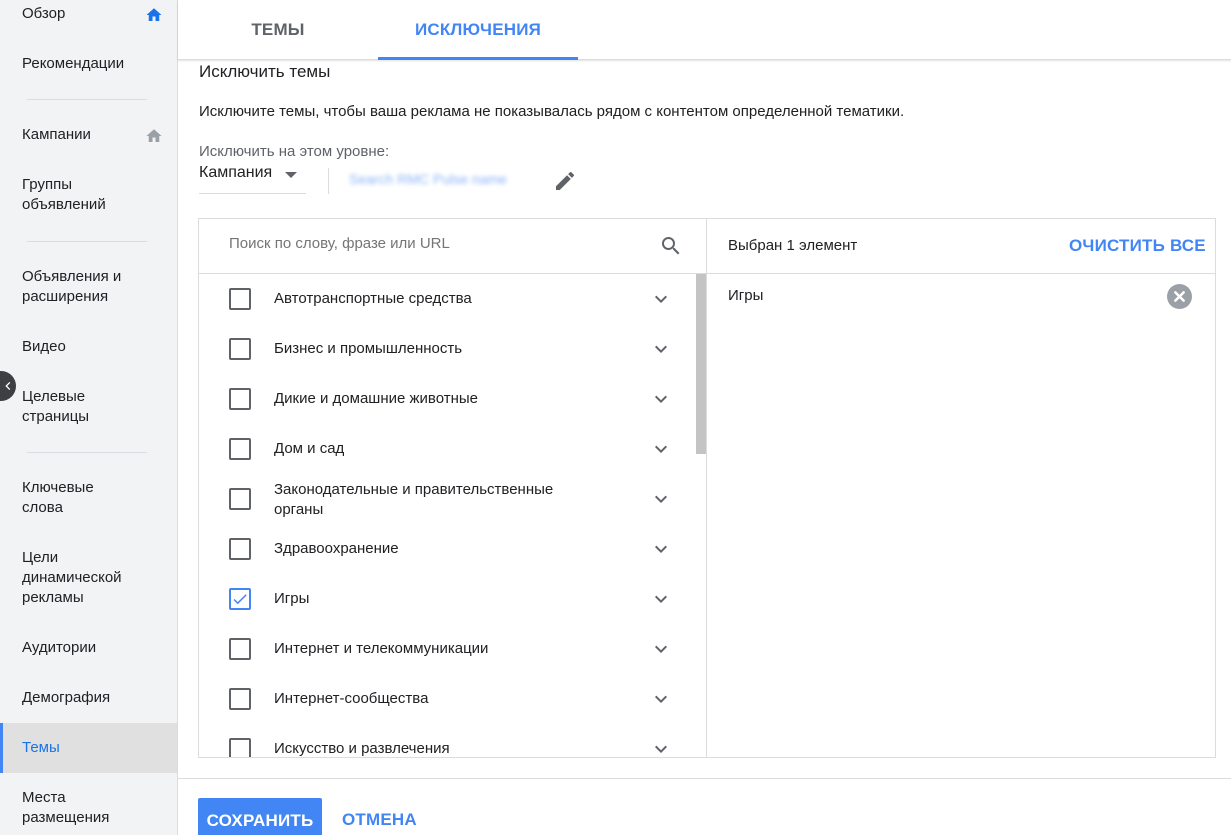  Describe the element at coordinates (368, 348) in the screenshot. I see `topic-label: Бизнес и промышленность` at that location.